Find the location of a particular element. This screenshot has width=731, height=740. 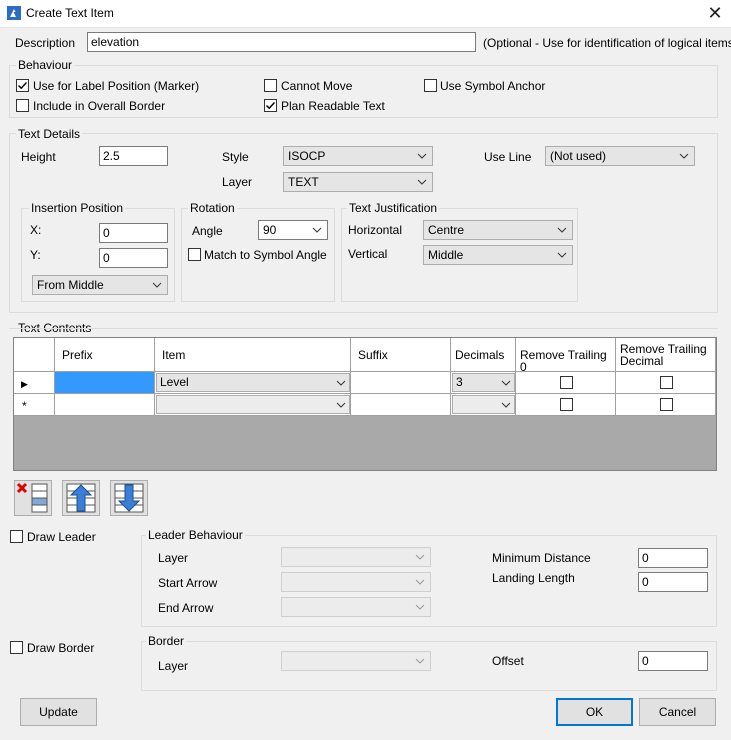

column-header-suffix: Suffix is located at coordinates (401, 355).